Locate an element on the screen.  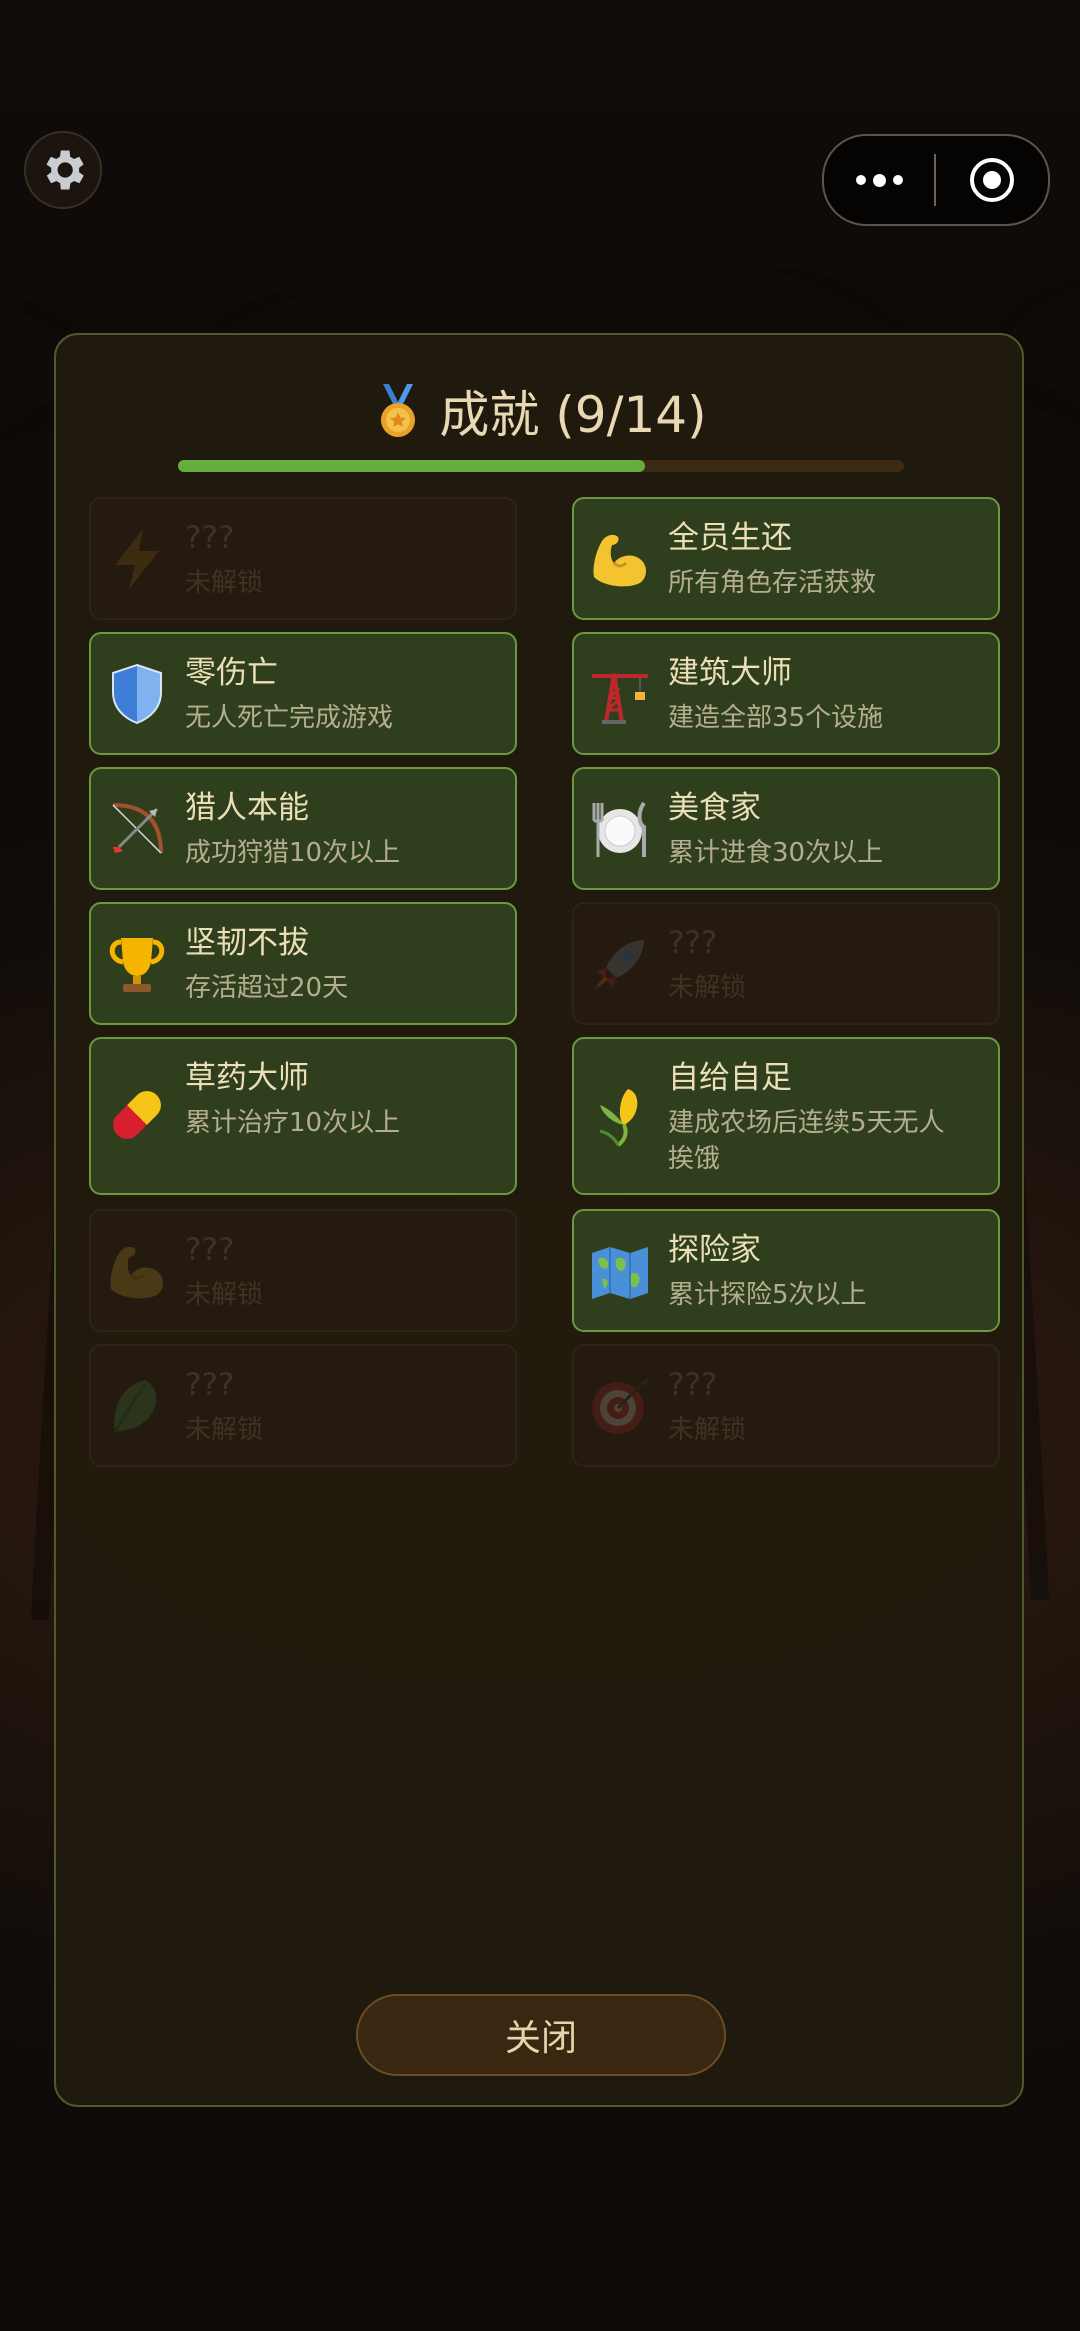
more-options-button is located at coordinates (879, 180).